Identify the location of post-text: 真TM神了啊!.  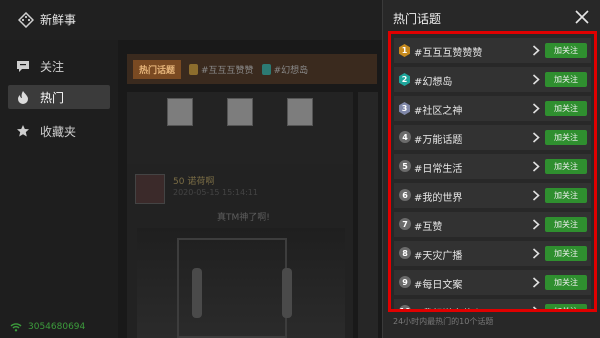
(243, 218).